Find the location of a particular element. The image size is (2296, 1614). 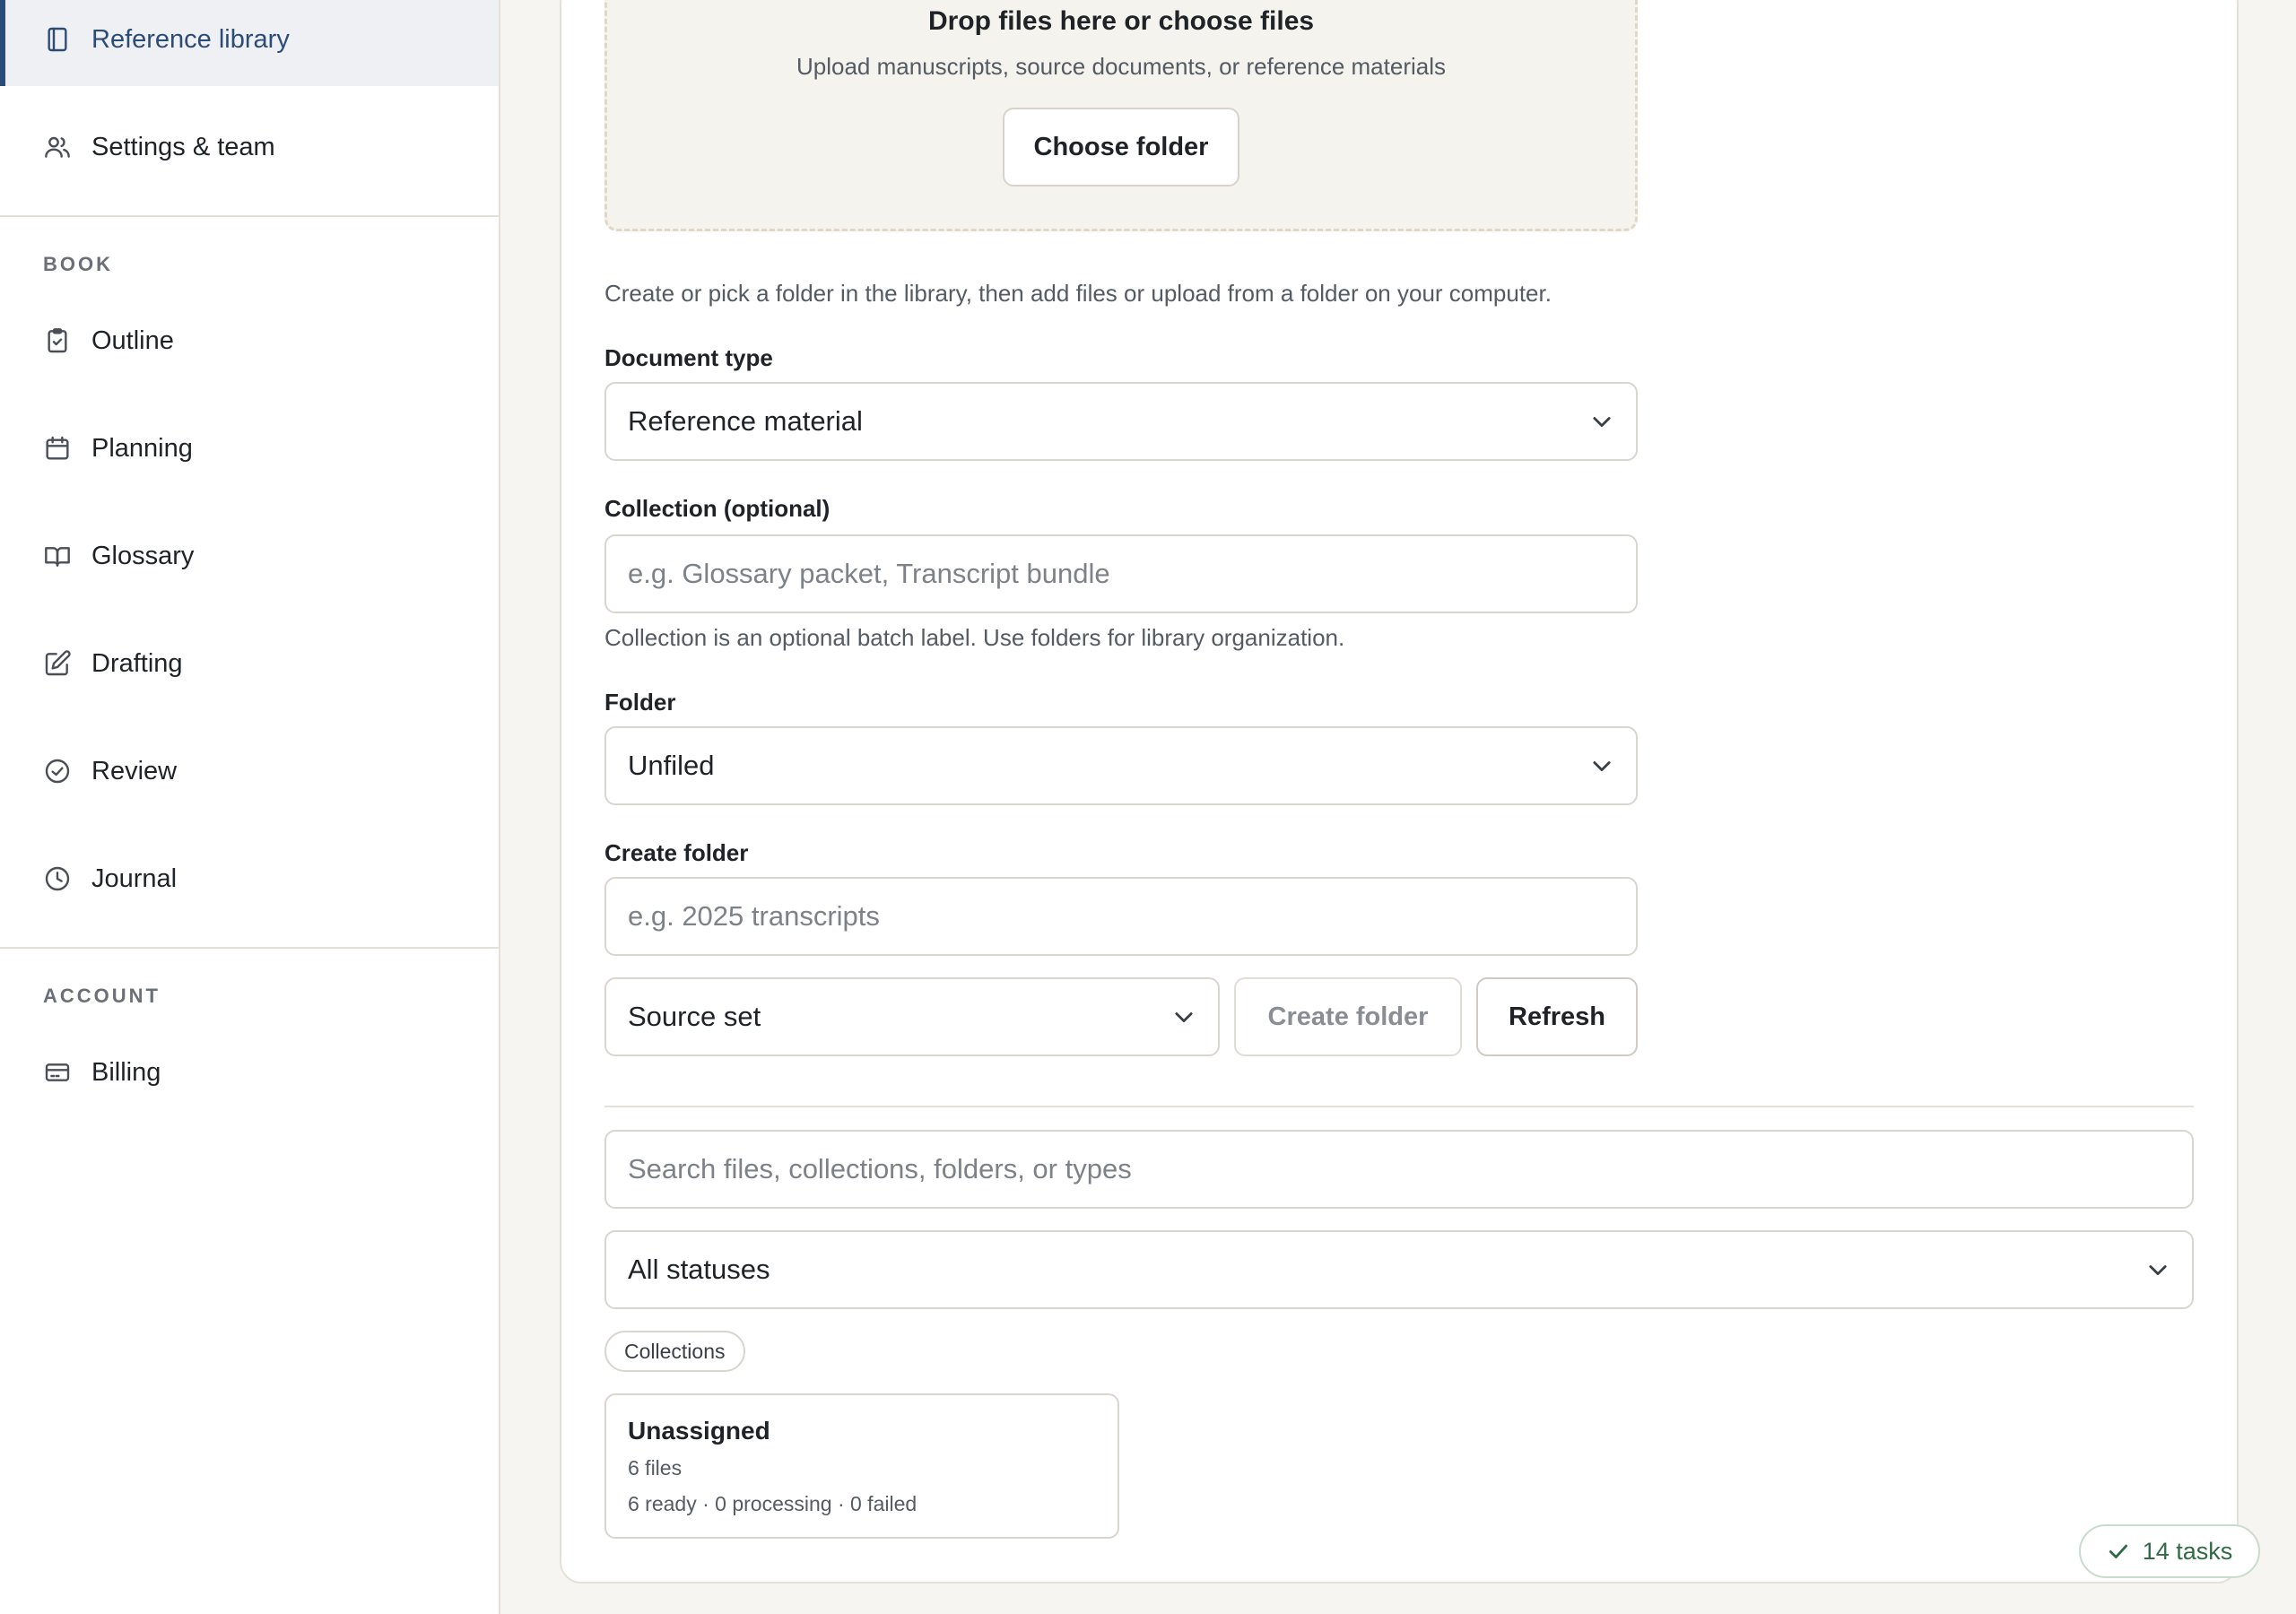

collection-placeholder: e.g. Glossary packet, Transcript bundle is located at coordinates (869, 573).